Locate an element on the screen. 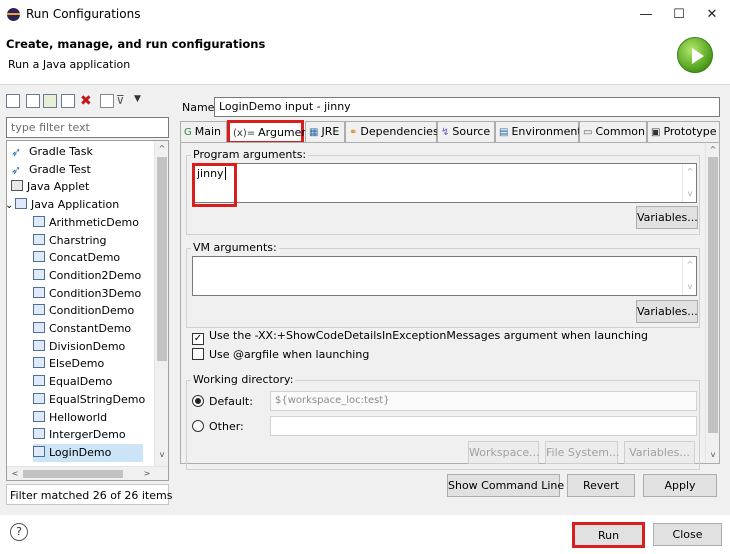 Image resolution: width=730 pixels, height=554 pixels. other-radio: Other: is located at coordinates (218, 426).